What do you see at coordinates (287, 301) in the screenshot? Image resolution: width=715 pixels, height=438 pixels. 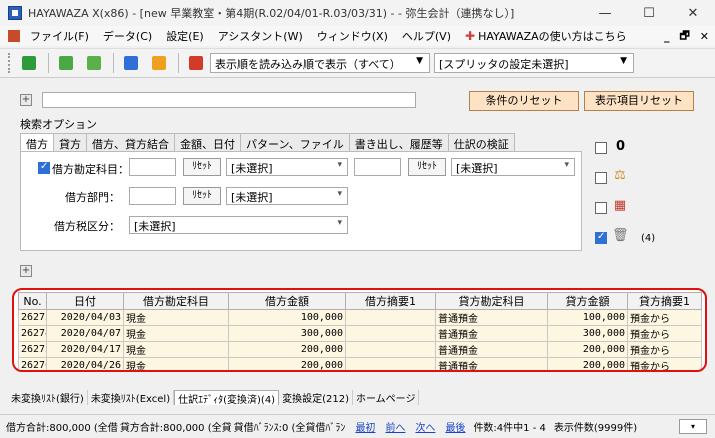 I see `col-header-debit-amount: 借方金額` at bounding box center [287, 301].